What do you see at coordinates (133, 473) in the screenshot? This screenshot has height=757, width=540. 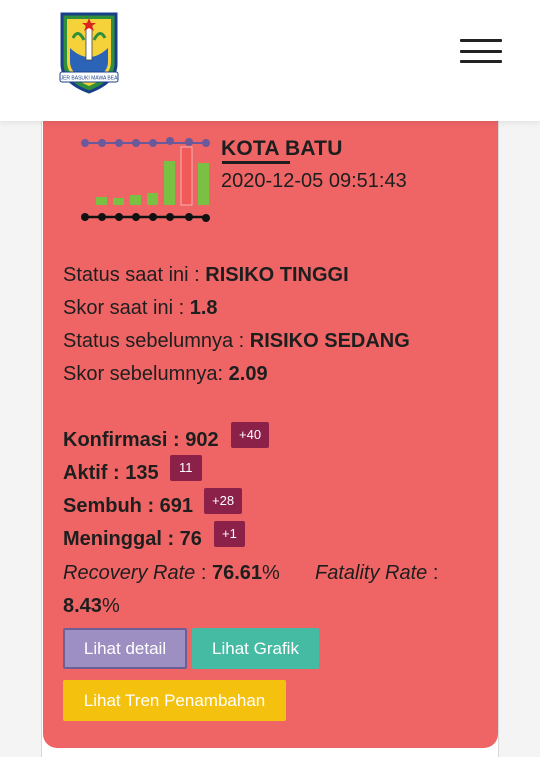 I see `active-value: : 135` at bounding box center [133, 473].